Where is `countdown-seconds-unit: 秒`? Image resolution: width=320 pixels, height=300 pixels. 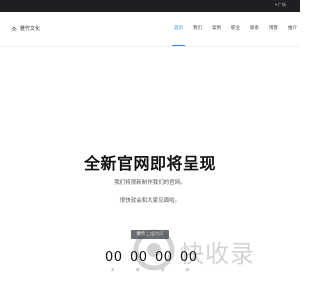
countdown-seconds-unit: 秒 is located at coordinates (188, 270).